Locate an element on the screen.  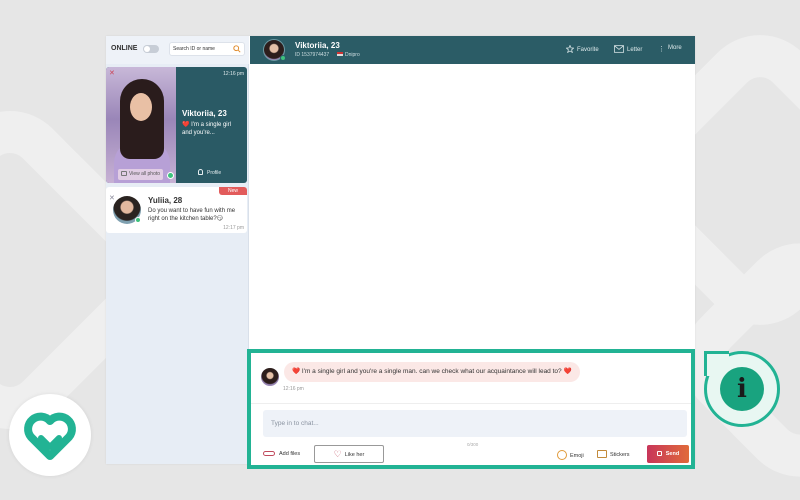
divider is located at coordinates (471, 403).